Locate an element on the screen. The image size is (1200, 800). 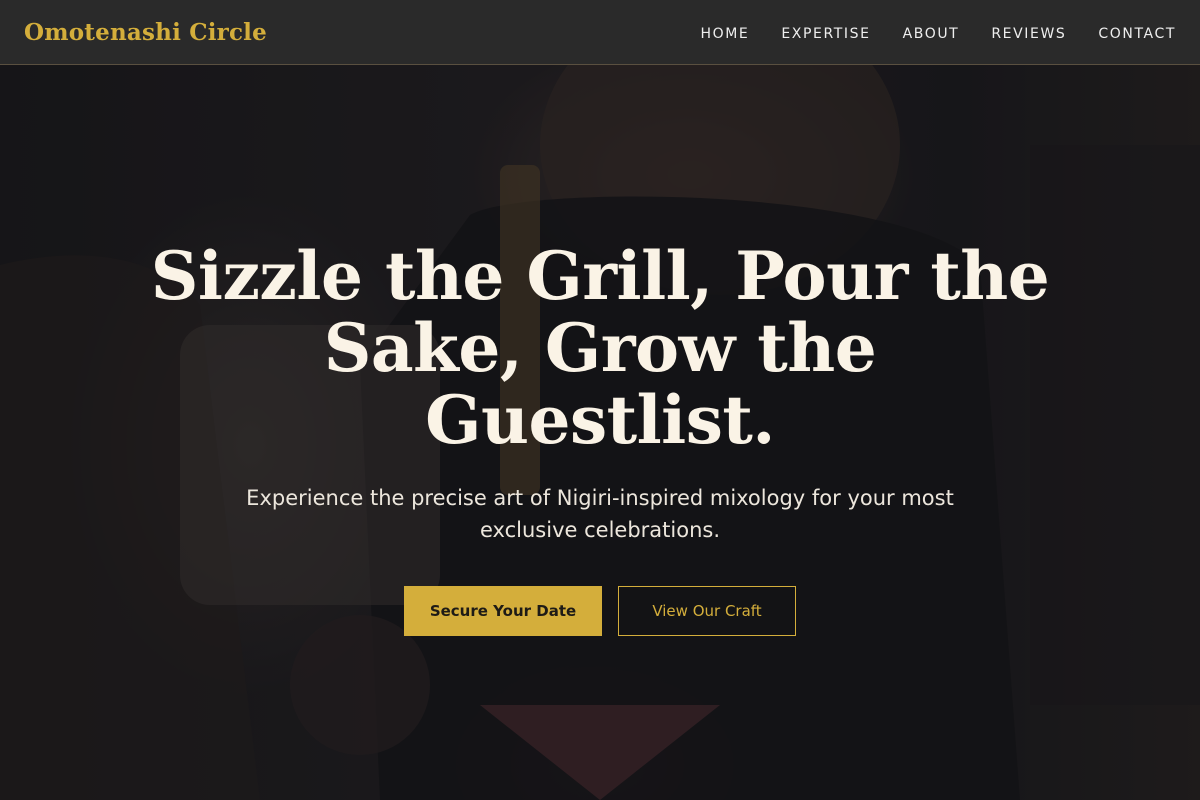
nav-link-contact: CONTACT is located at coordinates (1137, 34).